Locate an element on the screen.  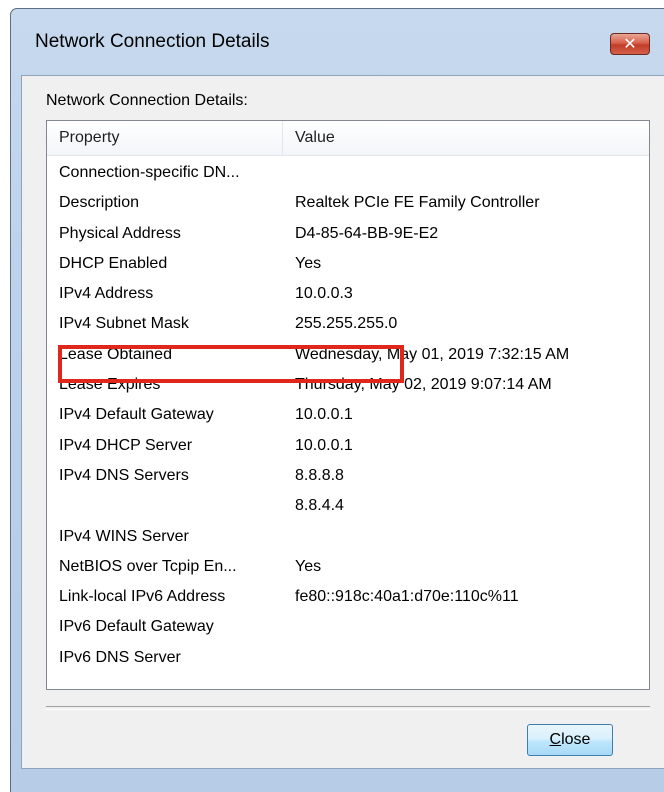
table-row: IPv4 Subnet Mask 255.255.255.0 is located at coordinates (348, 325).